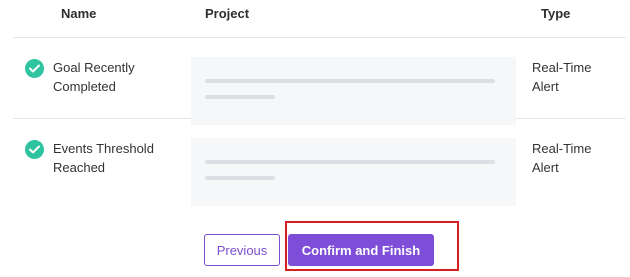  Describe the element at coordinates (242, 250) in the screenshot. I see `previous-button: Previous` at that location.